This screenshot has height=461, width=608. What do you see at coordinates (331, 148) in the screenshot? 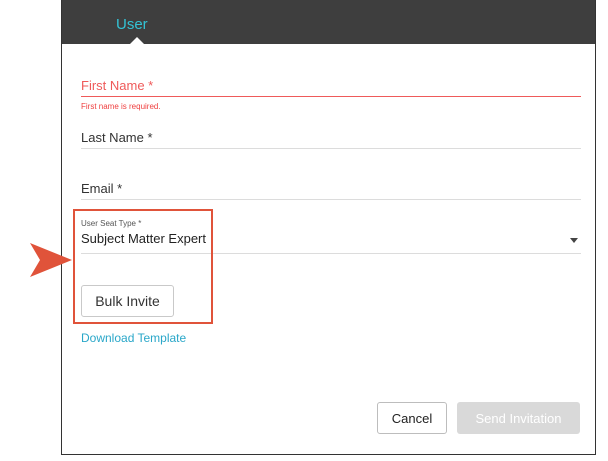
I see `last-name-underline` at bounding box center [331, 148].